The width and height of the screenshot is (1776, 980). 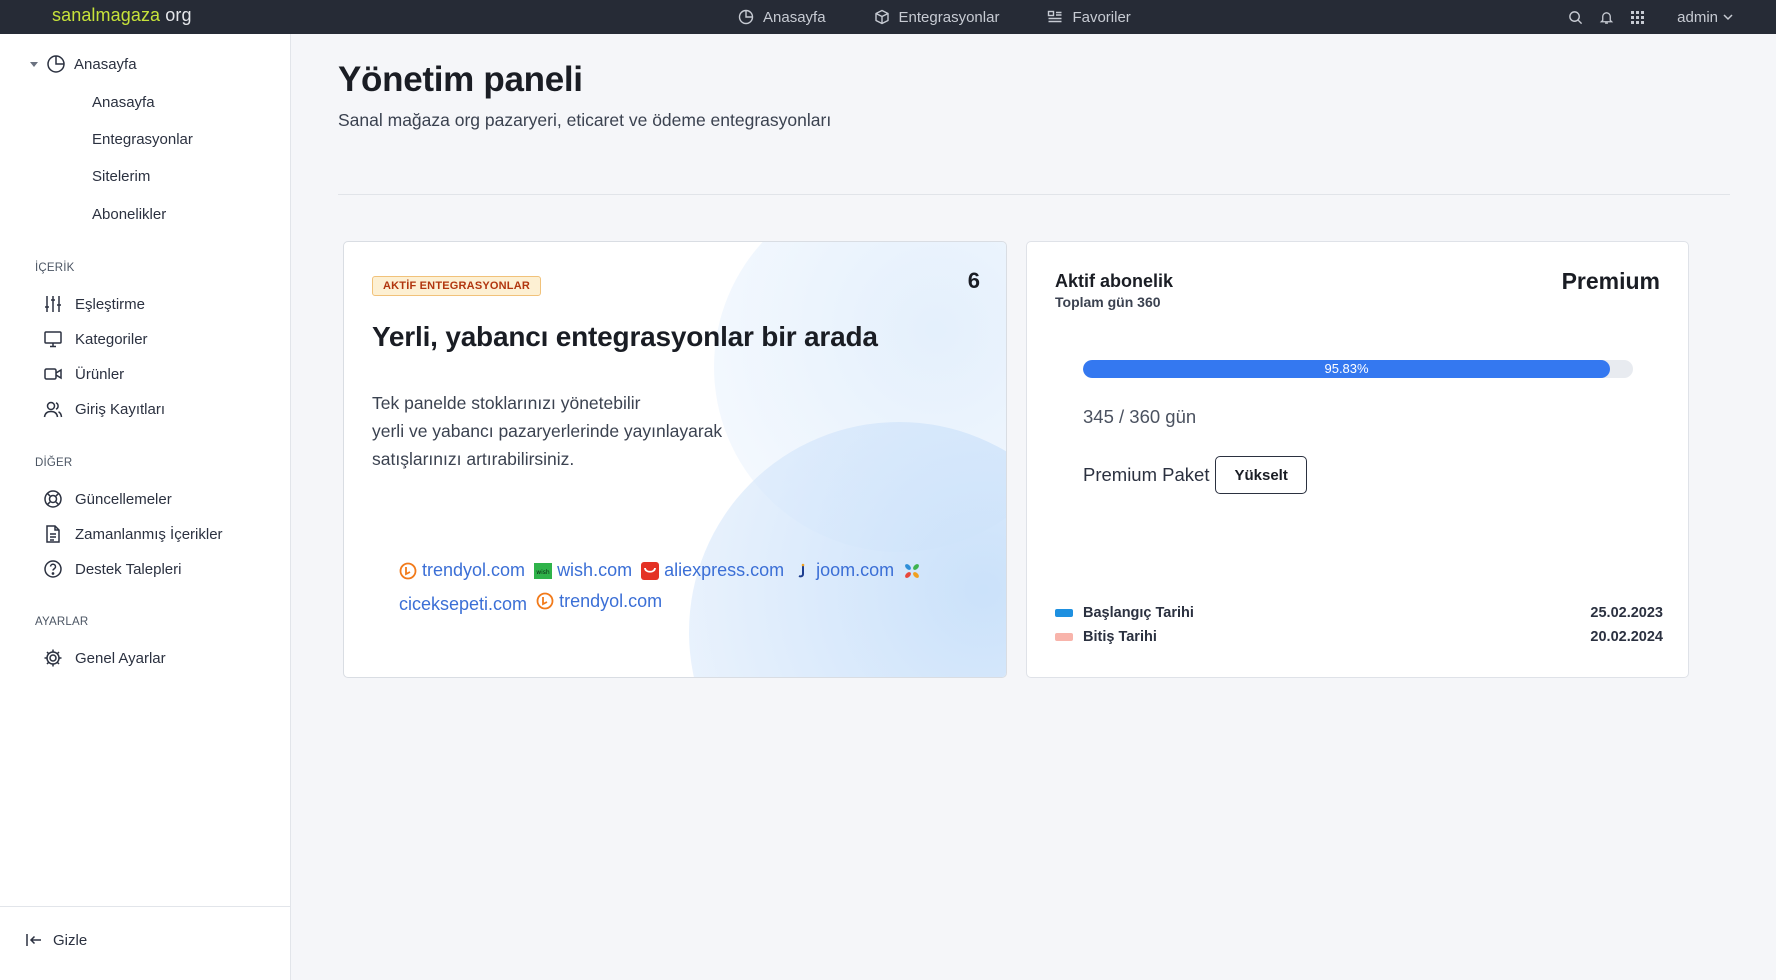 I want to click on apps-button, so click(x=1637, y=17).